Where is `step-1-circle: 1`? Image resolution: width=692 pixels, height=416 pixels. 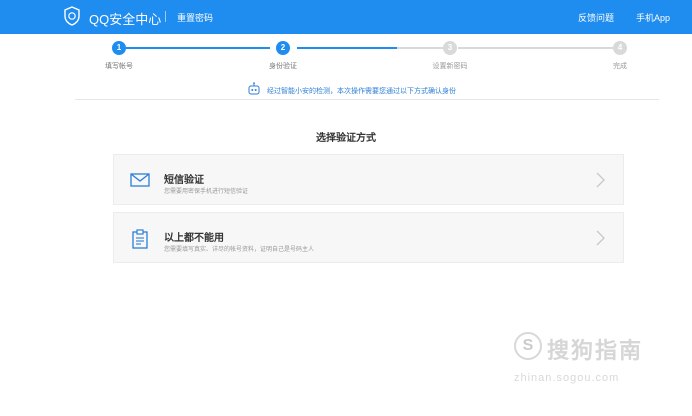 step-1-circle: 1 is located at coordinates (119, 48).